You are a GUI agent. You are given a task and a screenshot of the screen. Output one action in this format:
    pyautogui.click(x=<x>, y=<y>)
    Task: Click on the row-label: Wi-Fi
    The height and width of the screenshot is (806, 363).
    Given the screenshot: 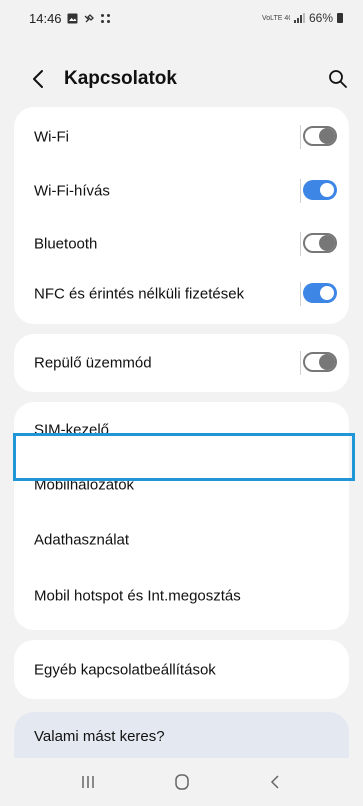 What is the action you would take?
    pyautogui.click(x=51, y=137)
    